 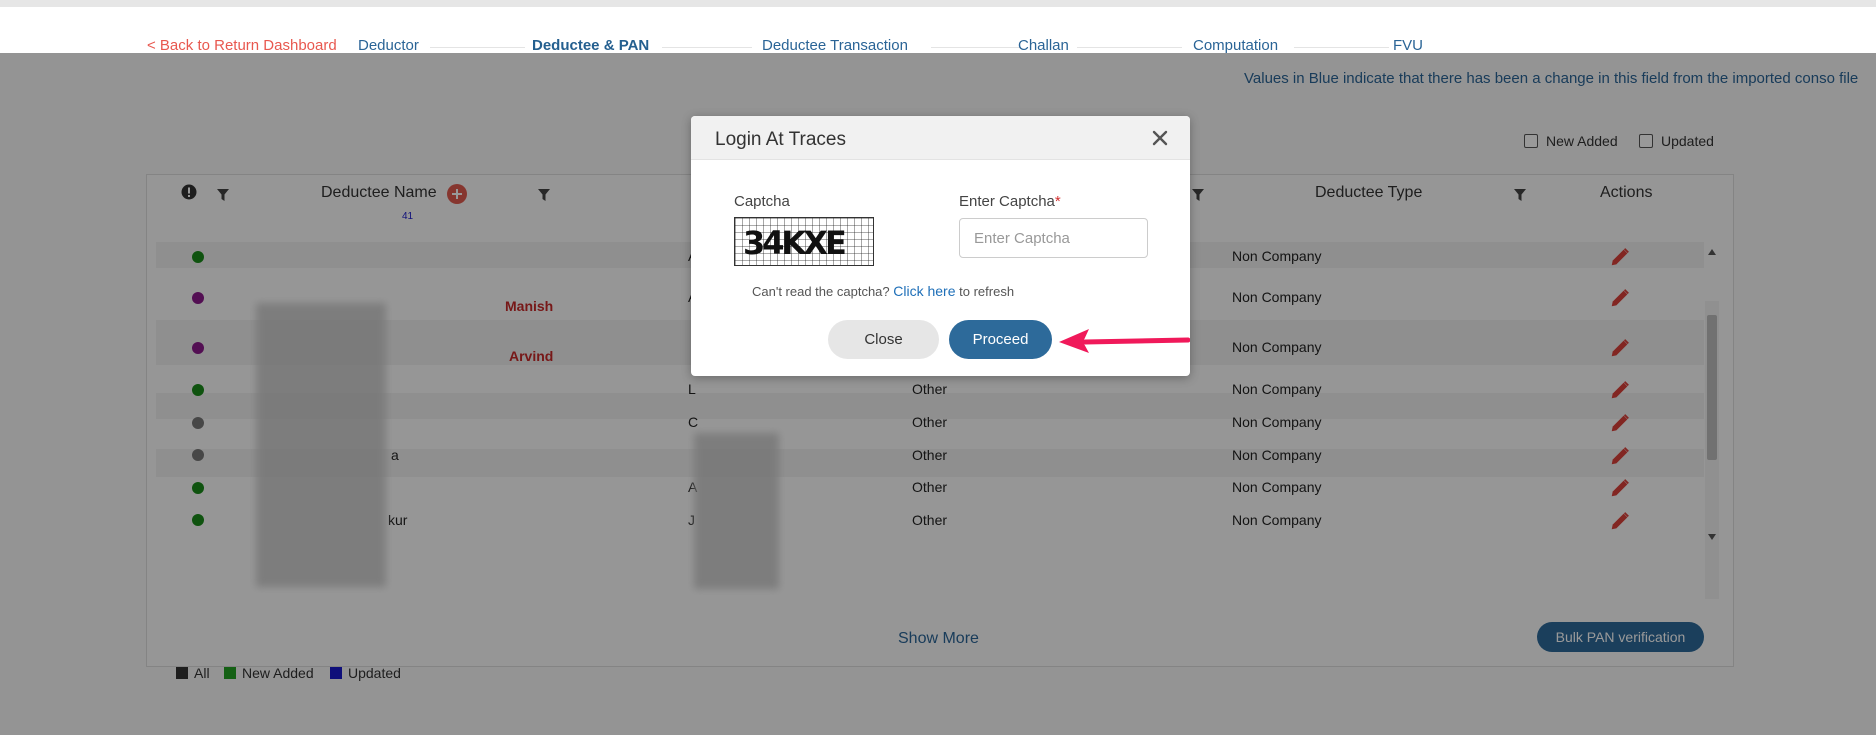 I want to click on enter-captcha-label: Enter Captcha*, so click(x=1010, y=201).